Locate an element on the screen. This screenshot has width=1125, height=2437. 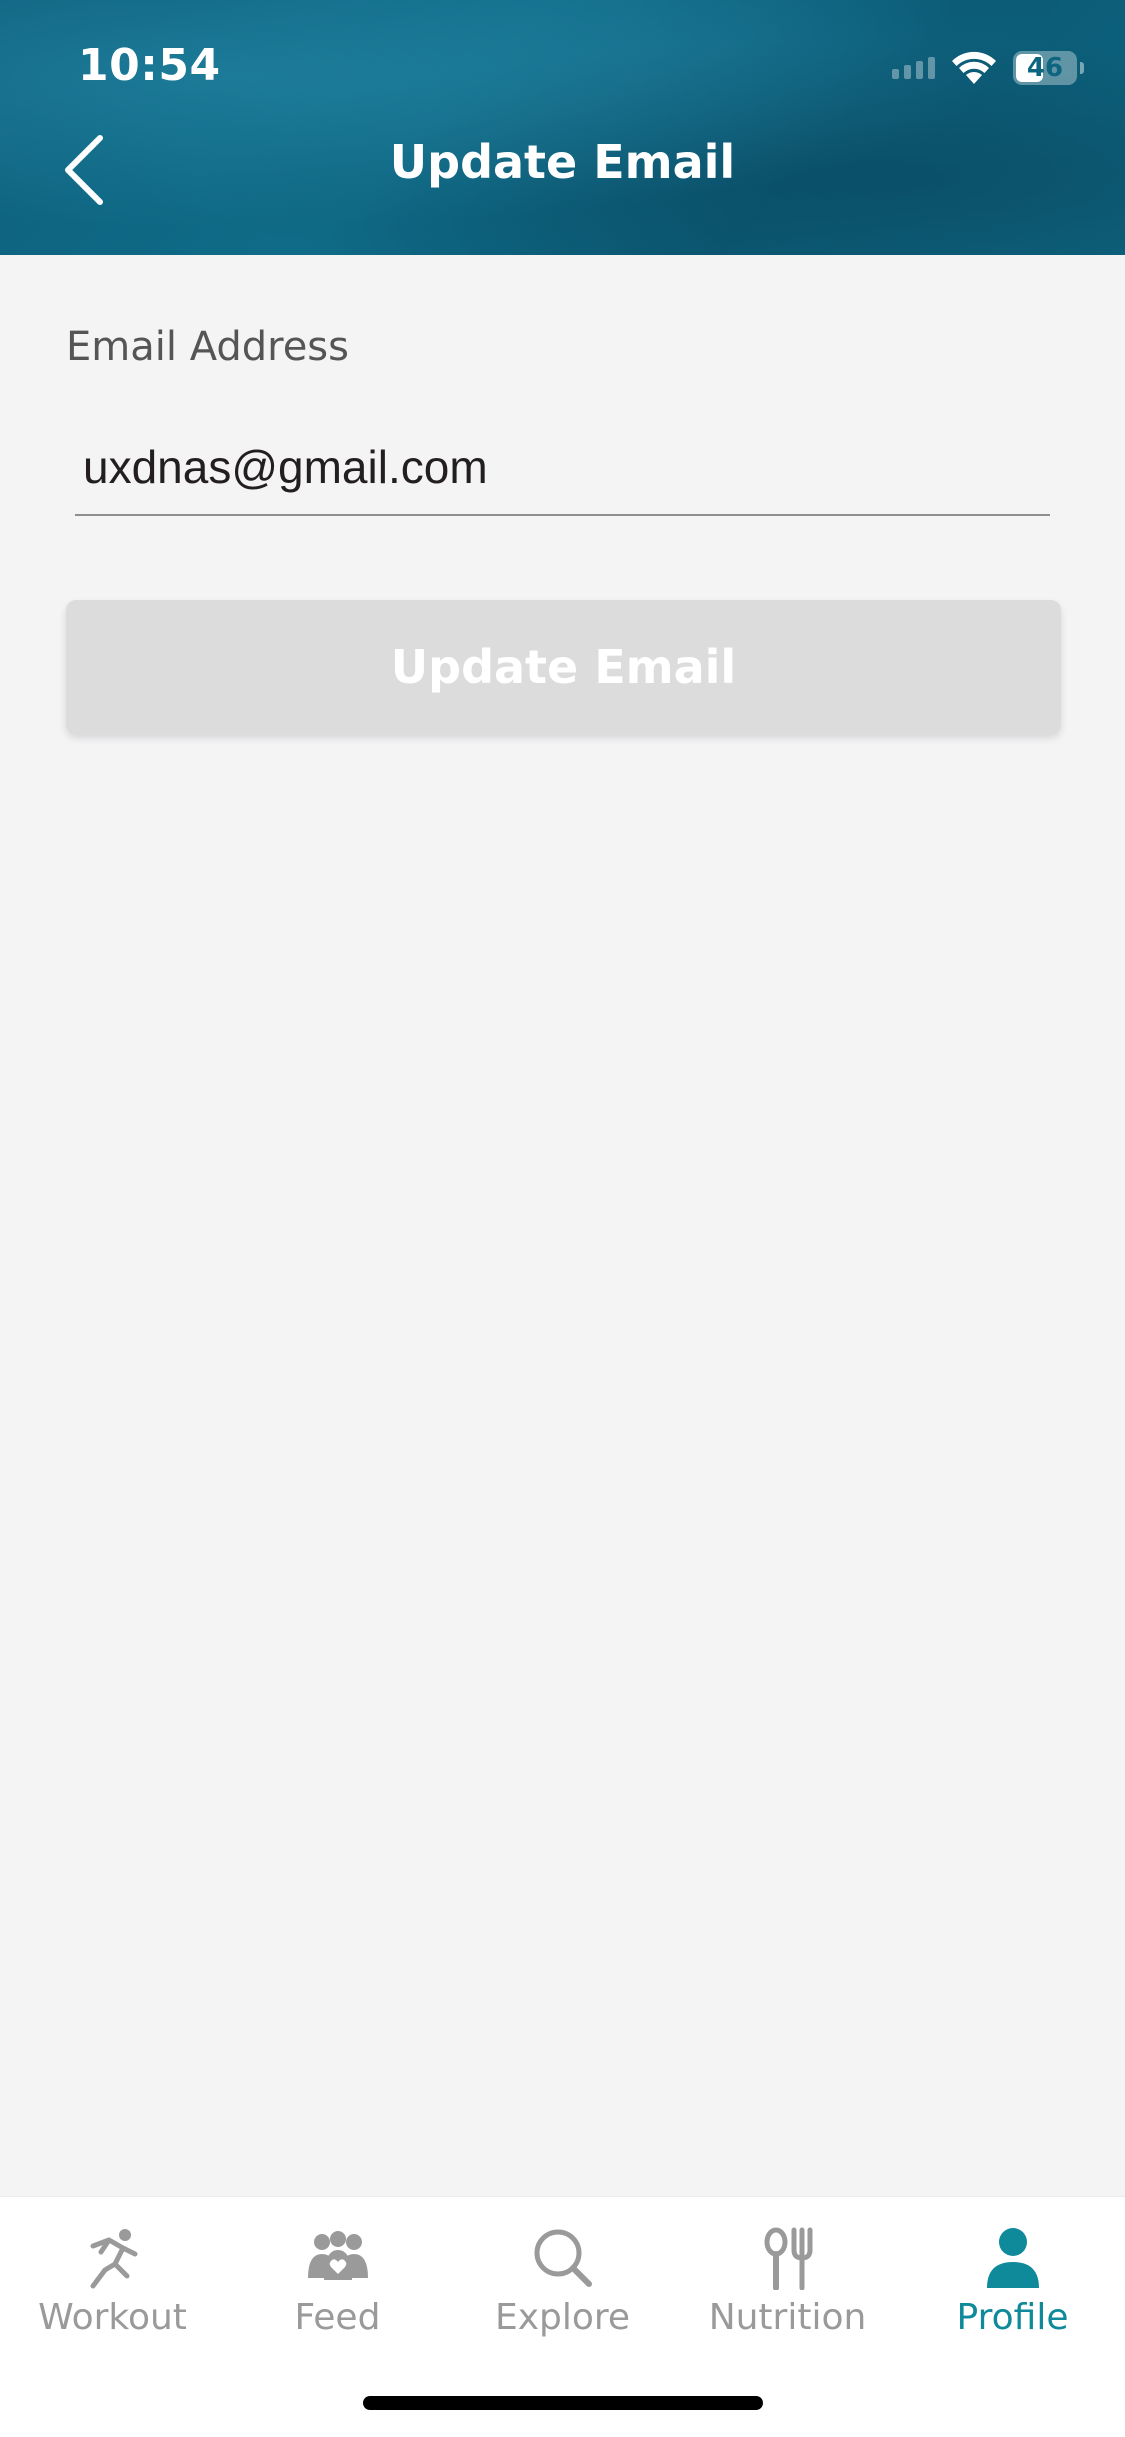
status-icons: 46 is located at coordinates (988, 68).